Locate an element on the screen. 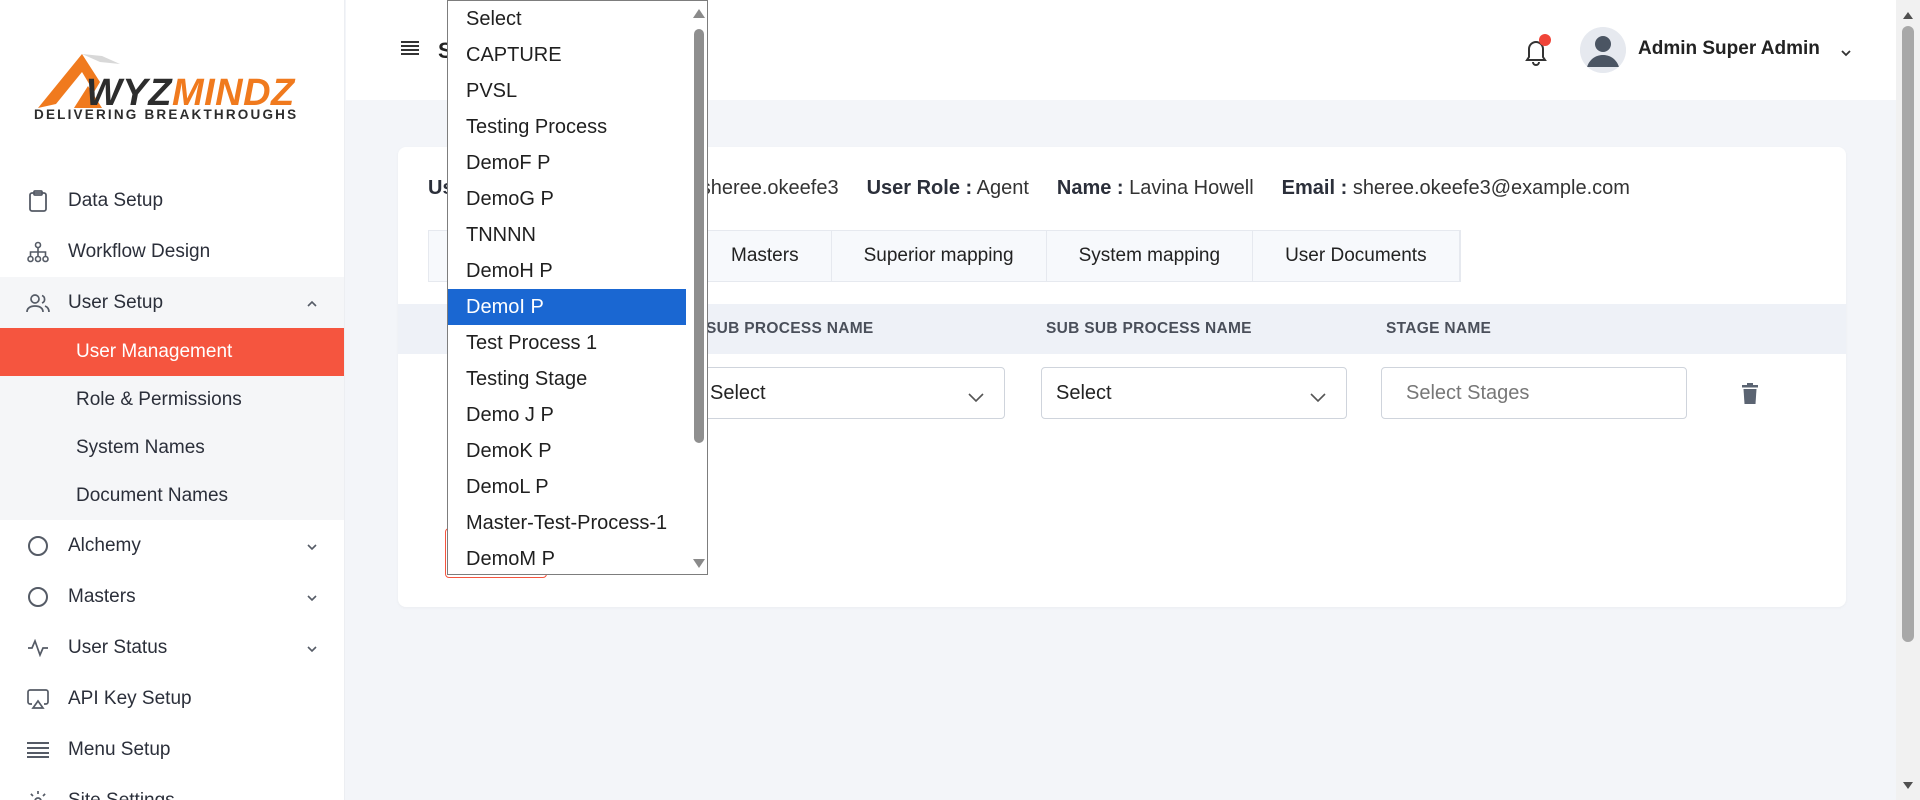 The height and width of the screenshot is (800, 1920). dropdown-option: DemoH P is located at coordinates (567, 271).